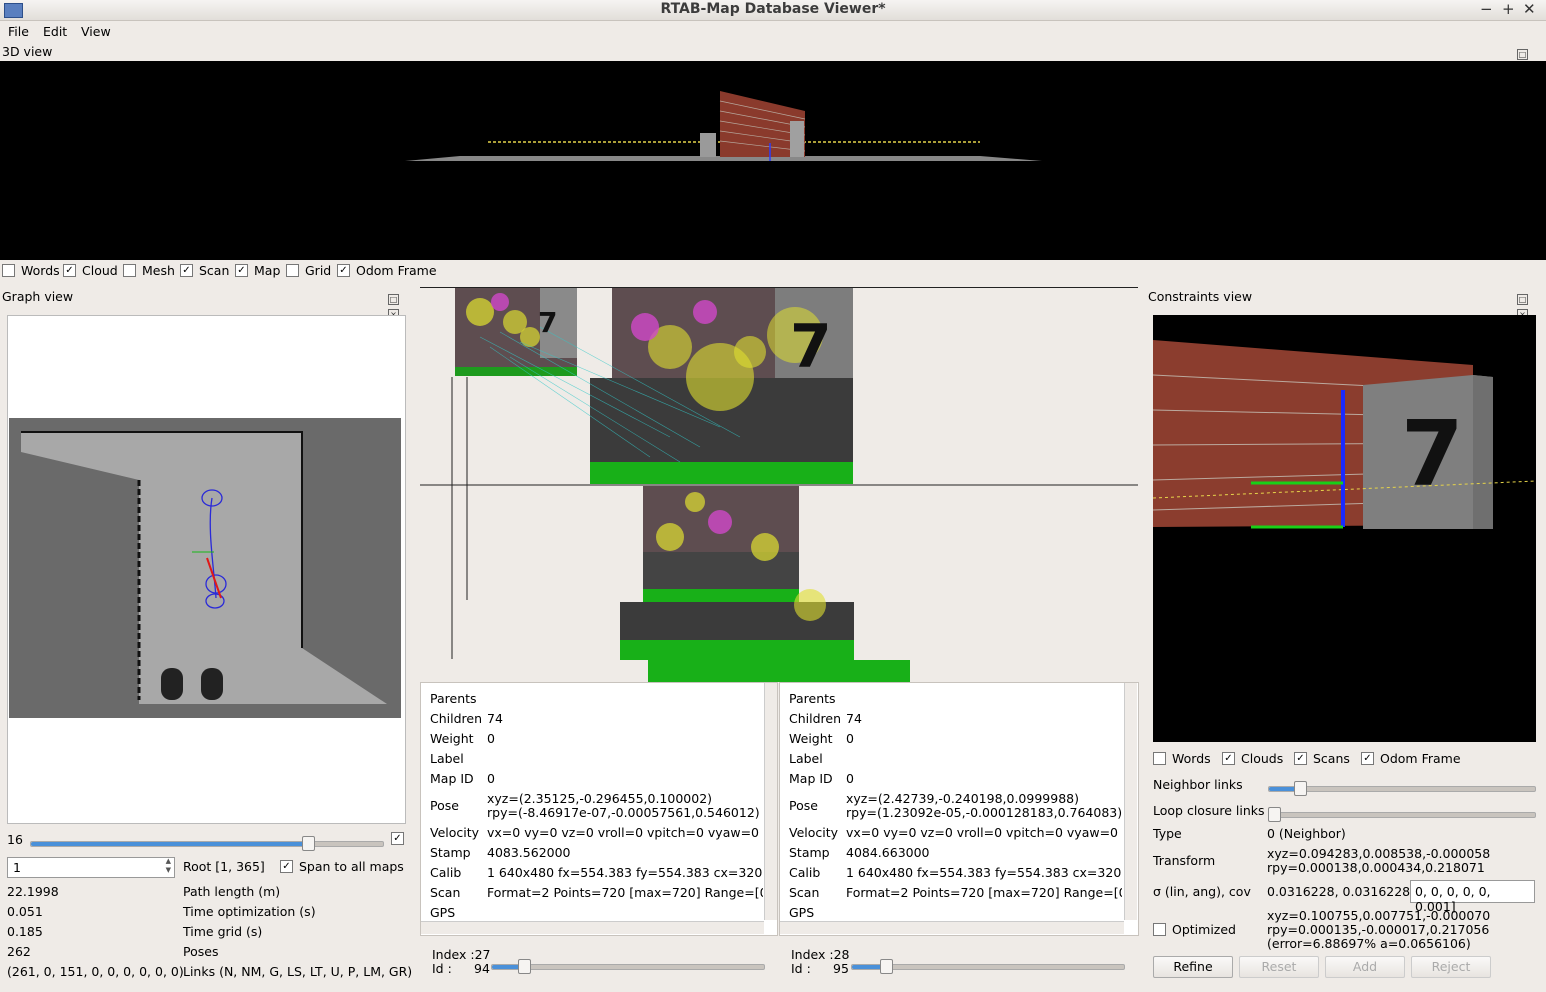  I want to click on constraints-option-clouds: ✓ Clouds, so click(1252, 758).